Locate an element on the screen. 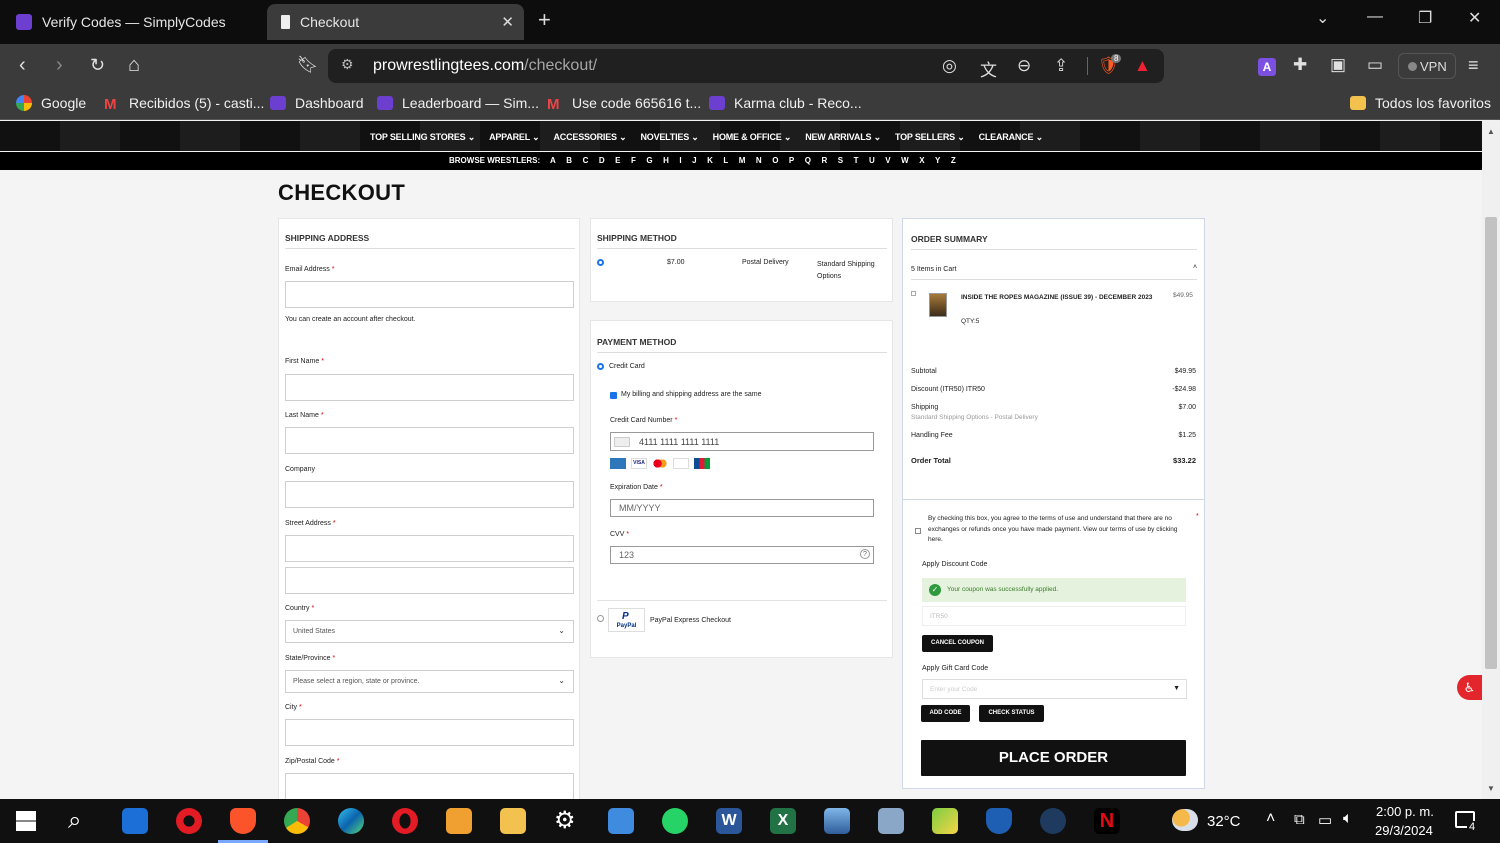 This screenshot has width=1500, height=843. bookmark-dashboard: Dashboard is located at coordinates (317, 103).